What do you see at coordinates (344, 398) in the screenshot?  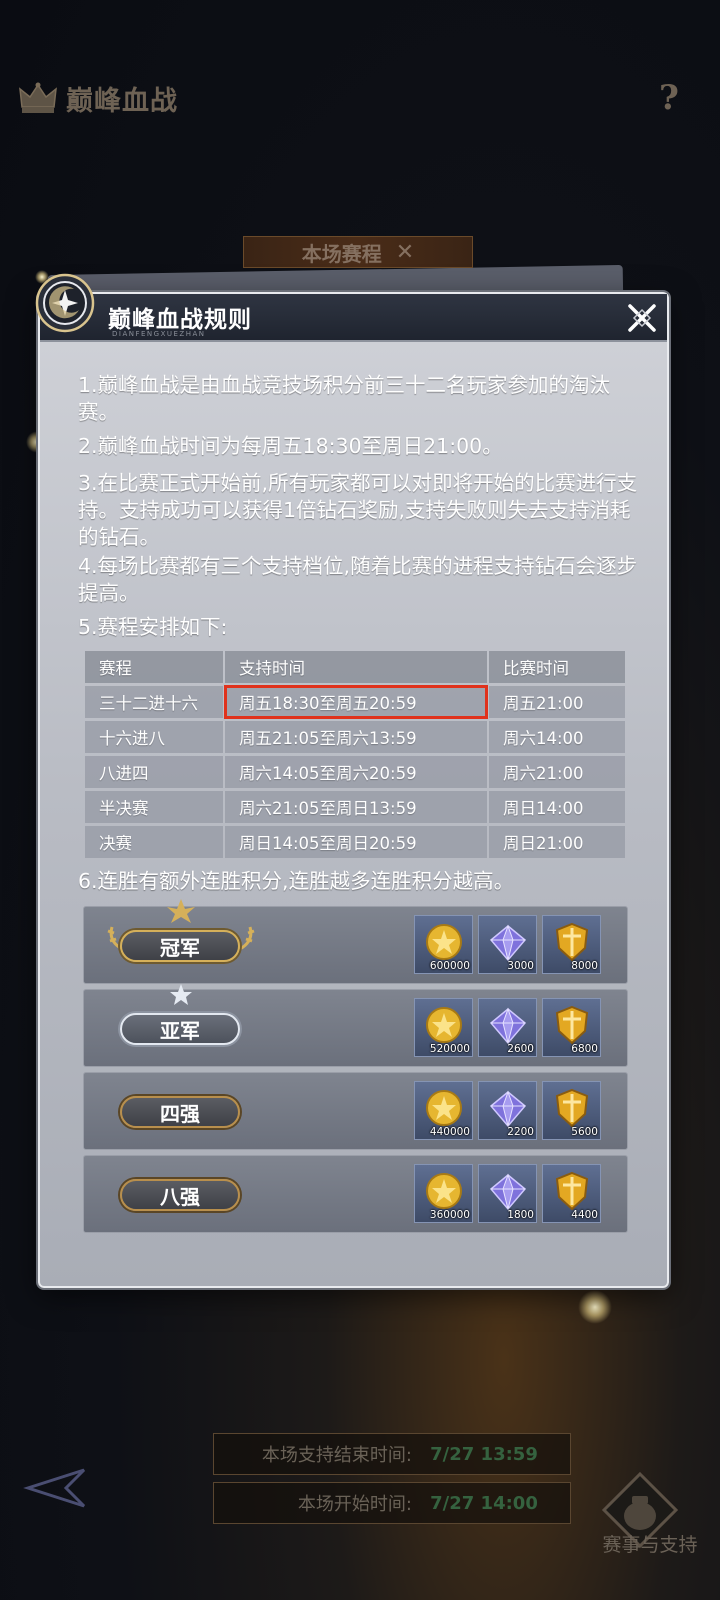 I see `rule-1: 1.巅峰血战是由血战竞技场积分前三十二名玩家参加的淘汰赛。` at bounding box center [344, 398].